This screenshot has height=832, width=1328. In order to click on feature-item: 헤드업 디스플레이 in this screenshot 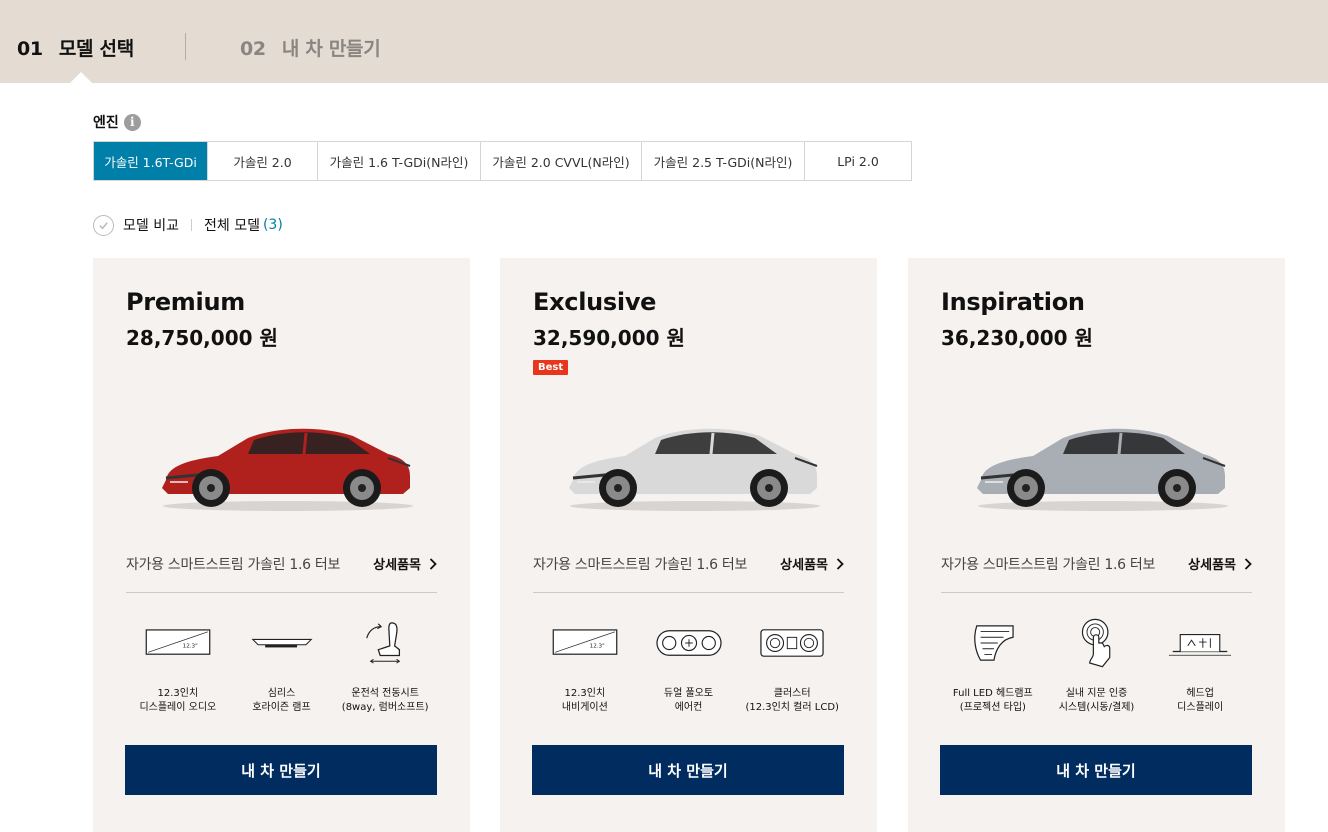, I will do `click(1200, 664)`.